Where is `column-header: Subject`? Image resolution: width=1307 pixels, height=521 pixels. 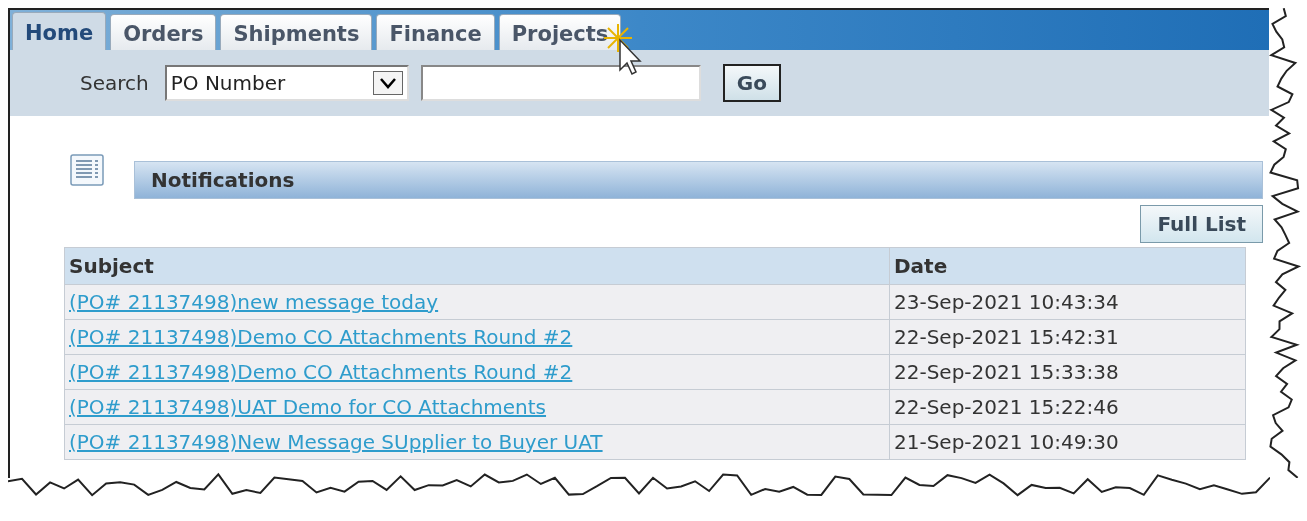 column-header: Subject is located at coordinates (477, 266).